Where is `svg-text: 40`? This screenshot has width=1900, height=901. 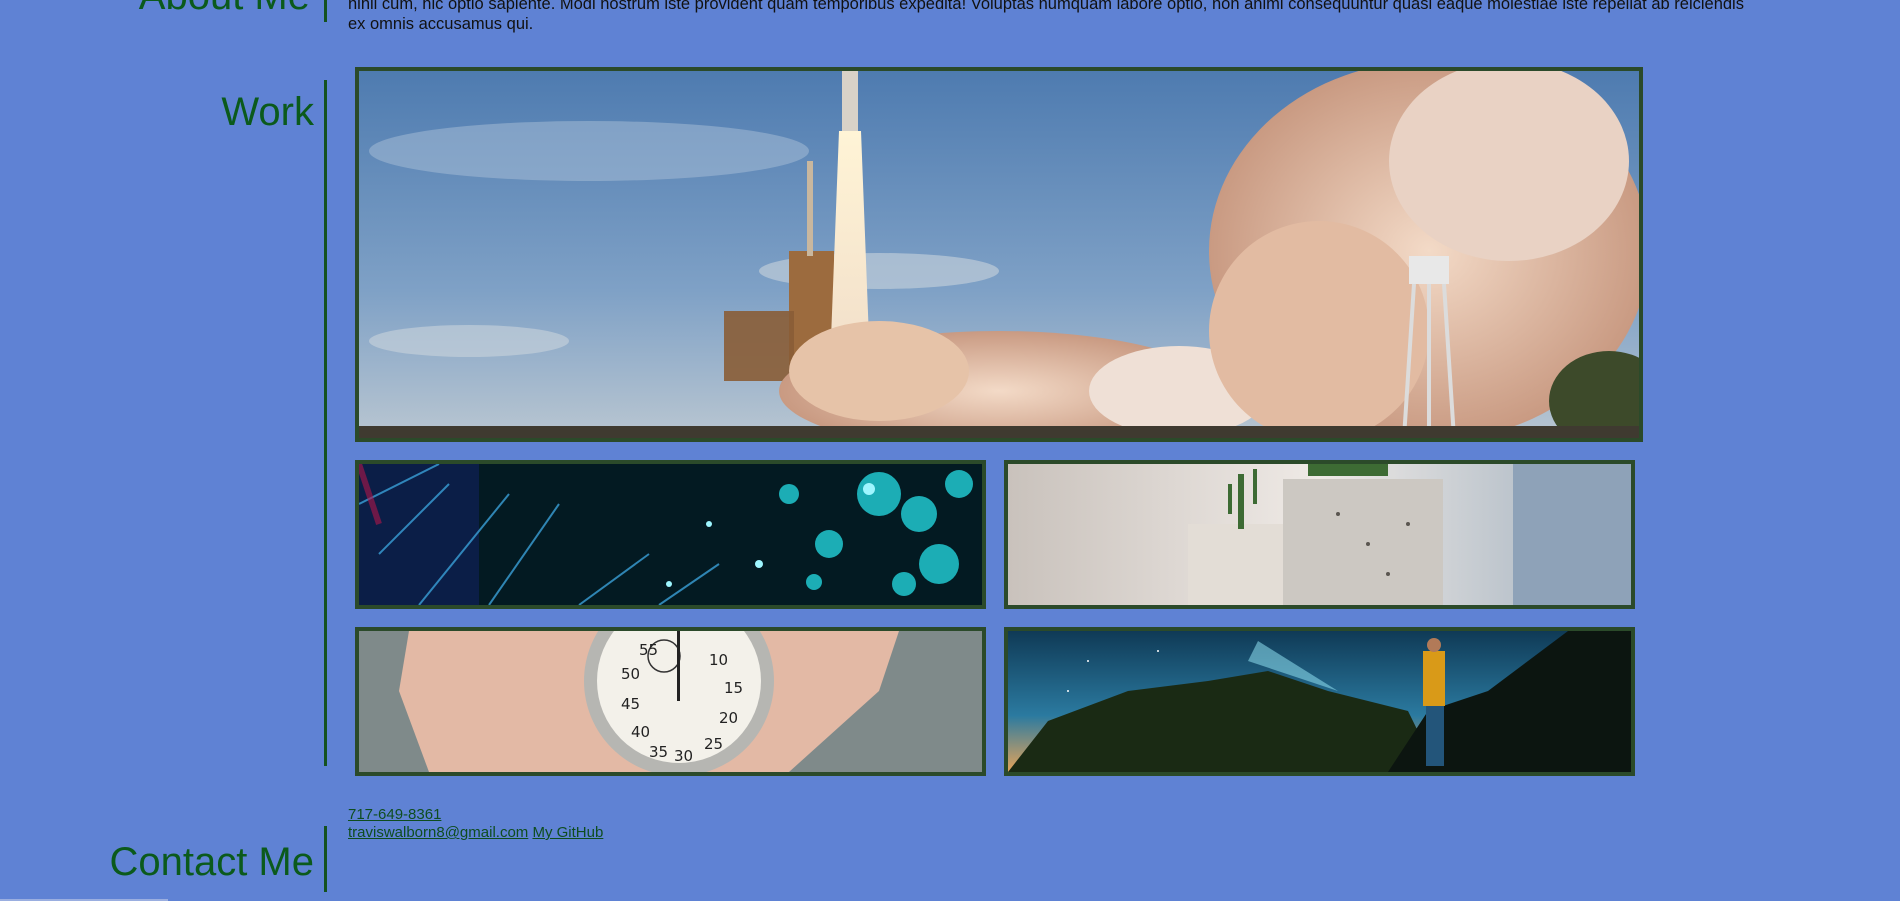 svg-text: 40 is located at coordinates (640, 732).